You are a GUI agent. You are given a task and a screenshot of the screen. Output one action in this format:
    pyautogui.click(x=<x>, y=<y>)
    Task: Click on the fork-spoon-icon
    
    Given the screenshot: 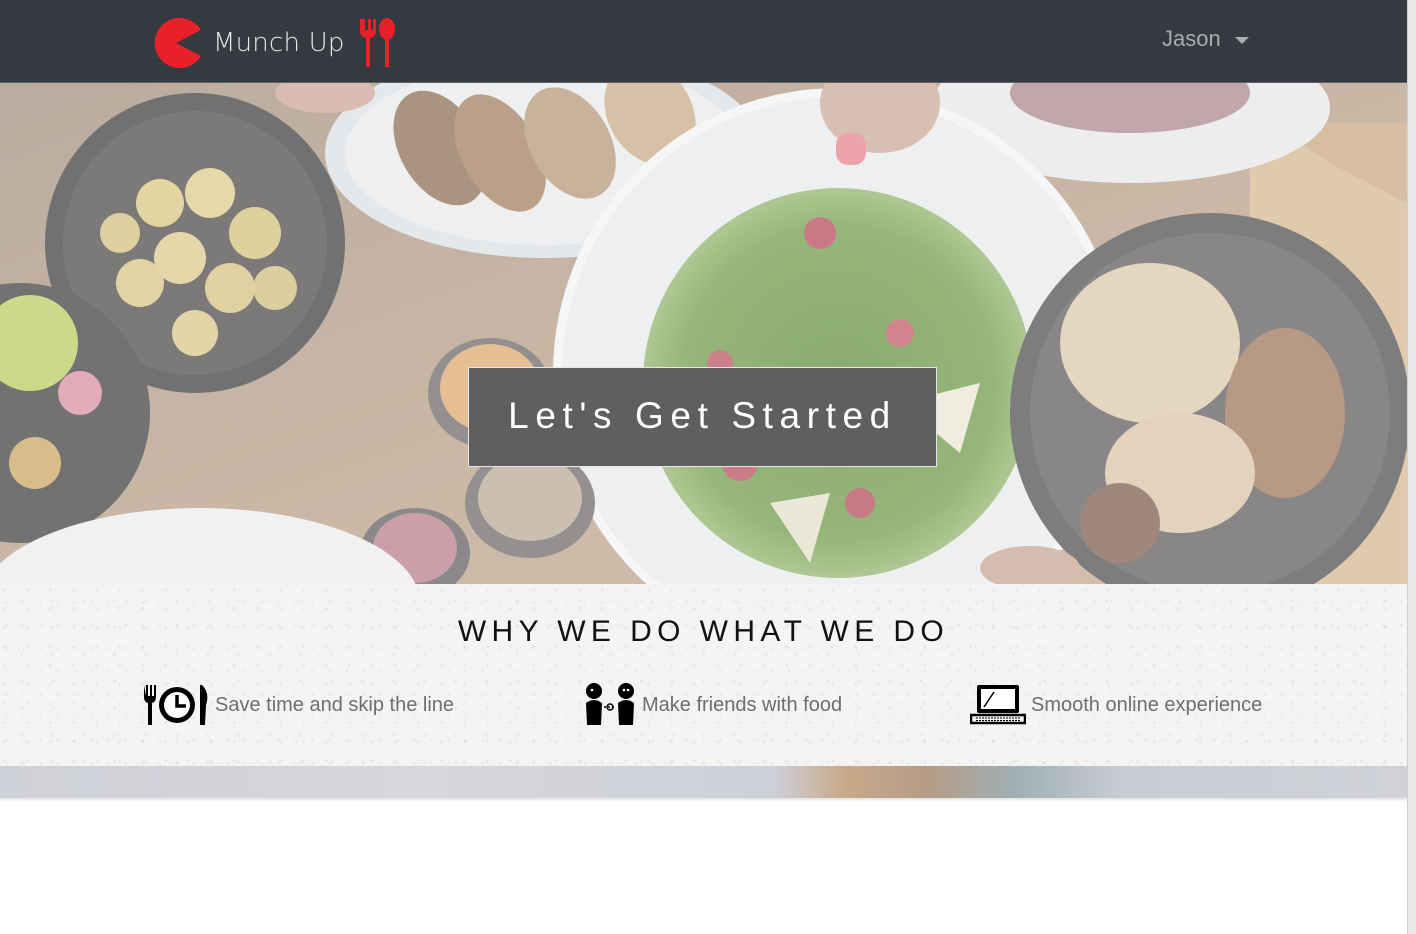 What is the action you would take?
    pyautogui.click(x=377, y=42)
    